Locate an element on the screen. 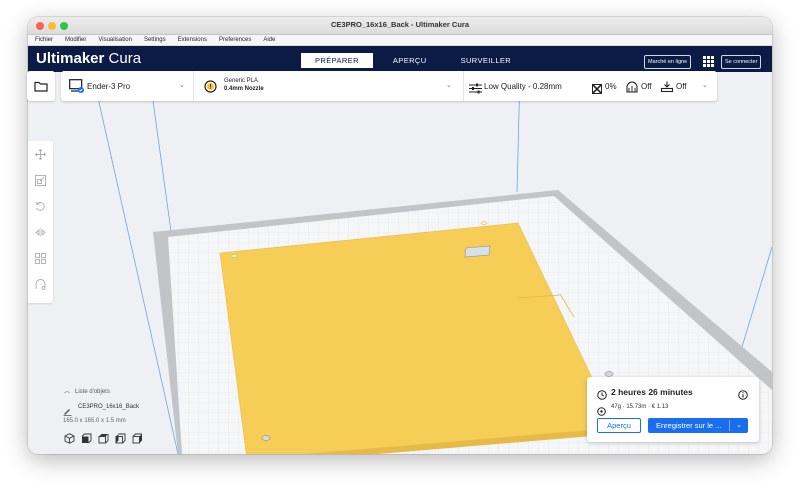 This screenshot has width=800, height=491. infill-value: 0% is located at coordinates (611, 86).